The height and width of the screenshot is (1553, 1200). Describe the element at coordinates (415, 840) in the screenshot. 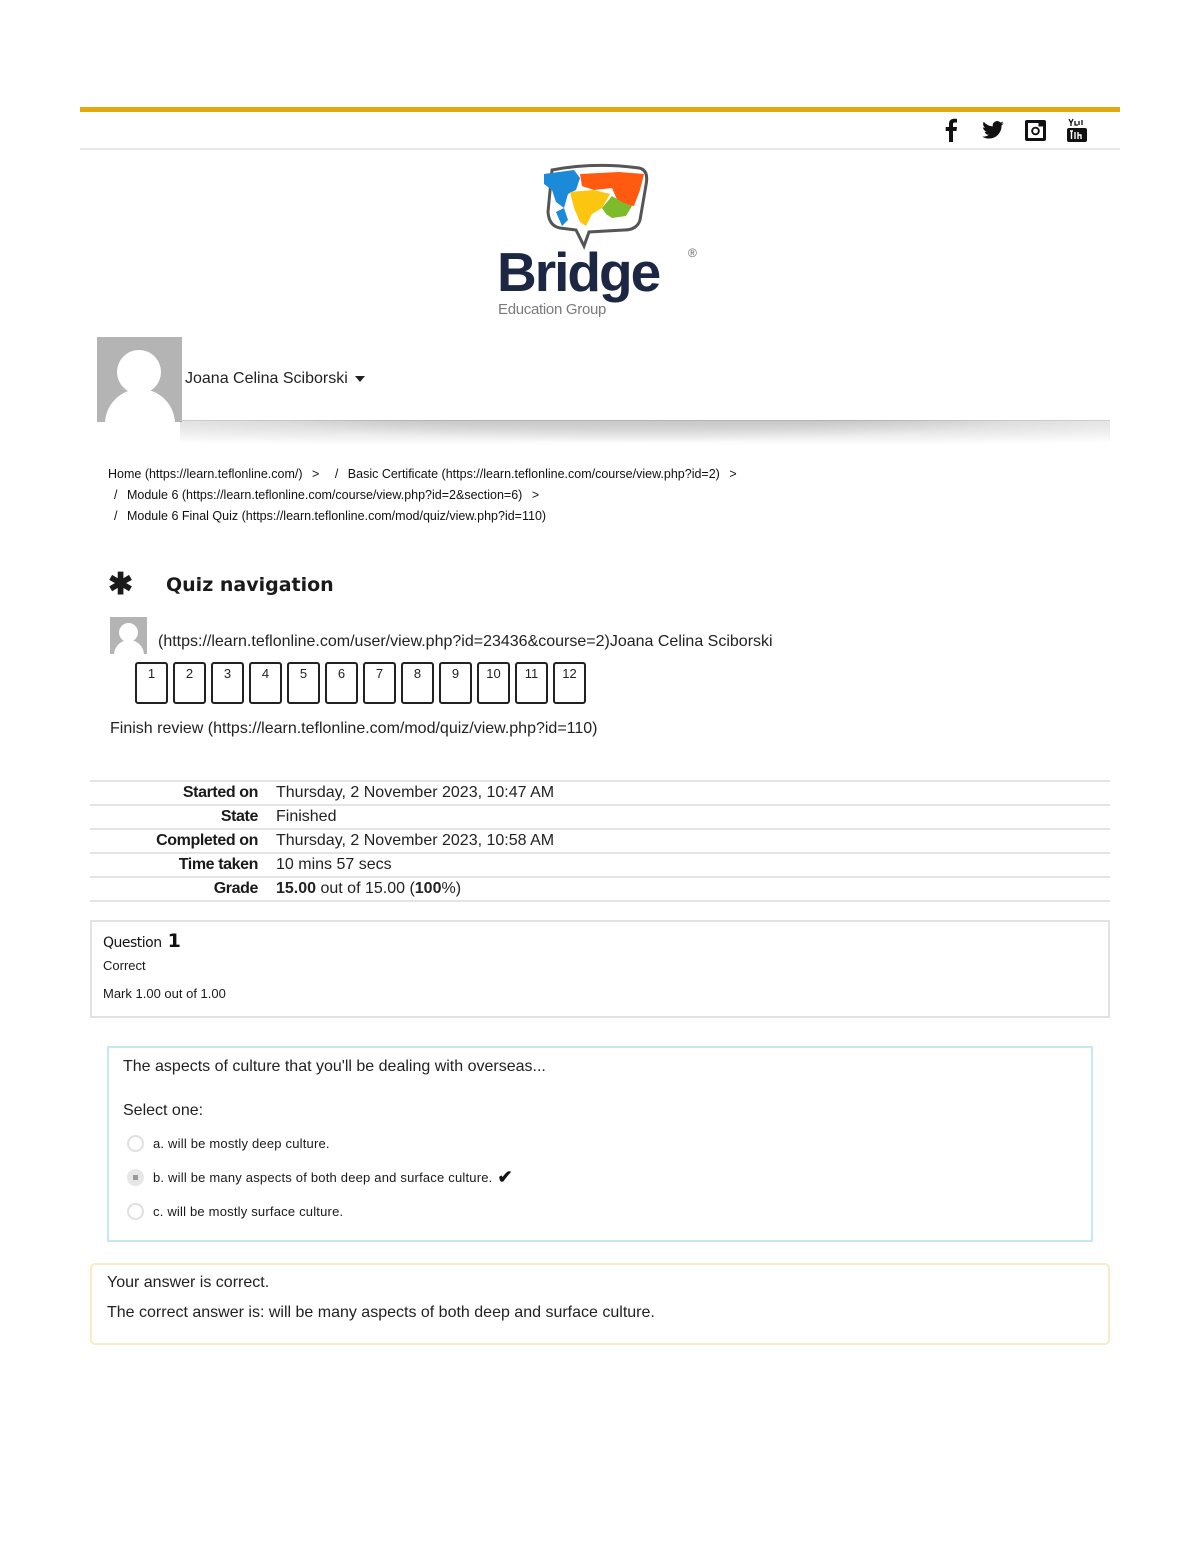

I see `summary-value: Thursday, 2 November 2023, 10:58 AM` at that location.